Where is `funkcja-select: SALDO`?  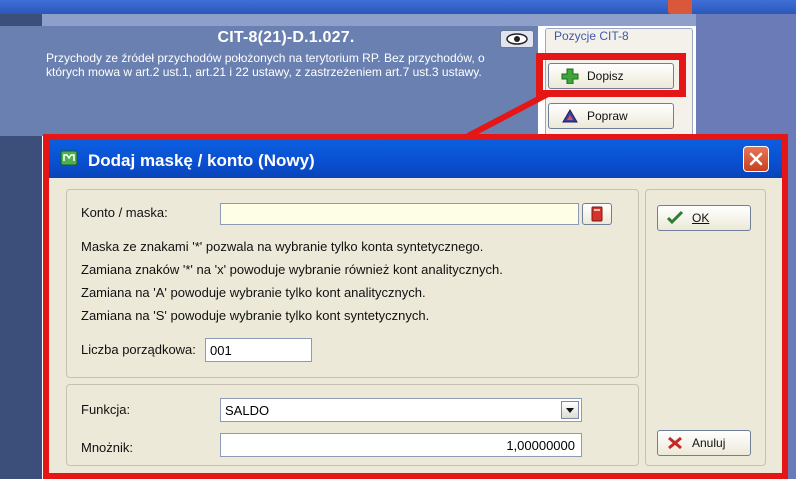 funkcja-select: SALDO is located at coordinates (401, 410).